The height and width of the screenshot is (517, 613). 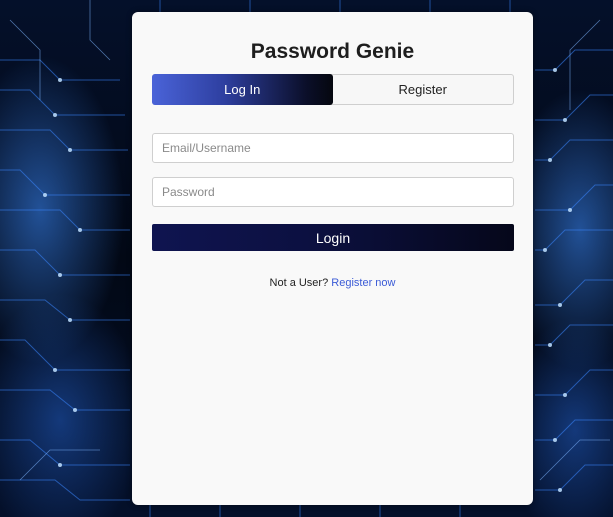 I want to click on register-prompt: Not a User? Register now, so click(x=332, y=283).